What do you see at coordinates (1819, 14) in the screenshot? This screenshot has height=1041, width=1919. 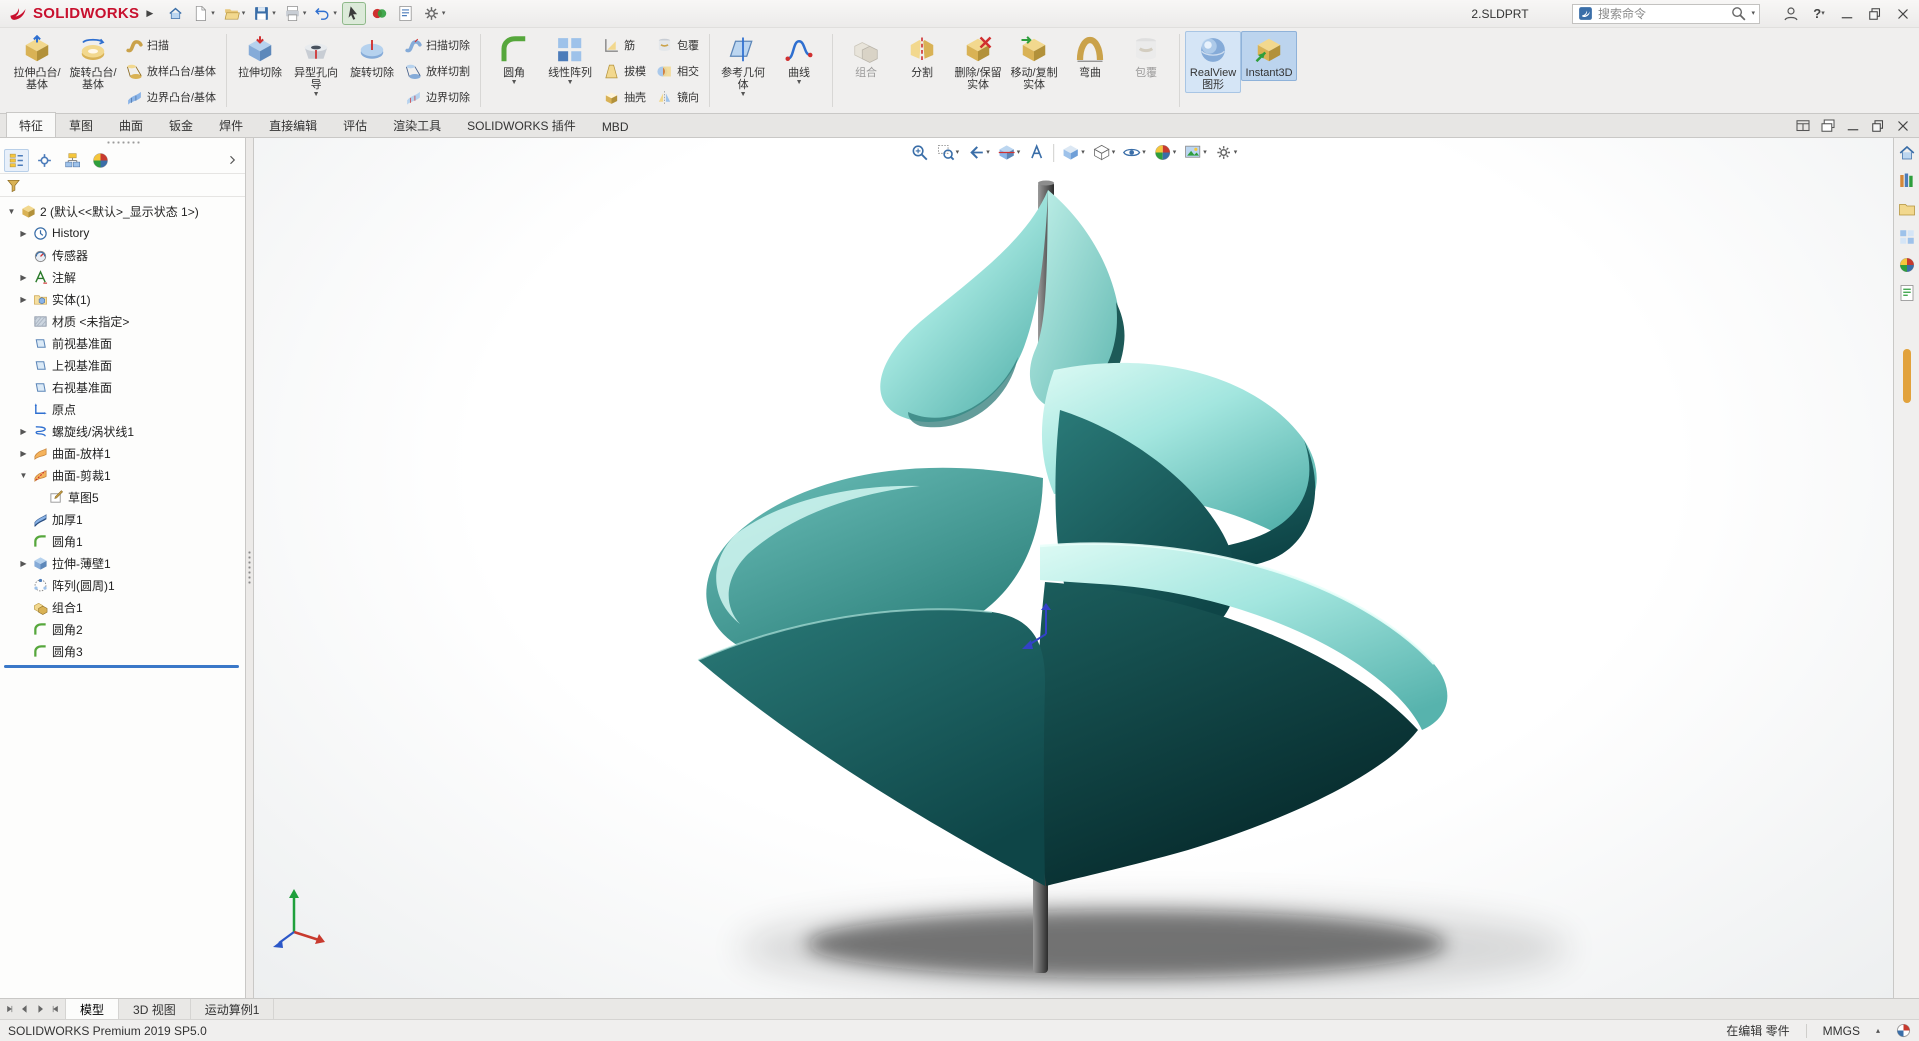 I see `help-button: ? ▾` at bounding box center [1819, 14].